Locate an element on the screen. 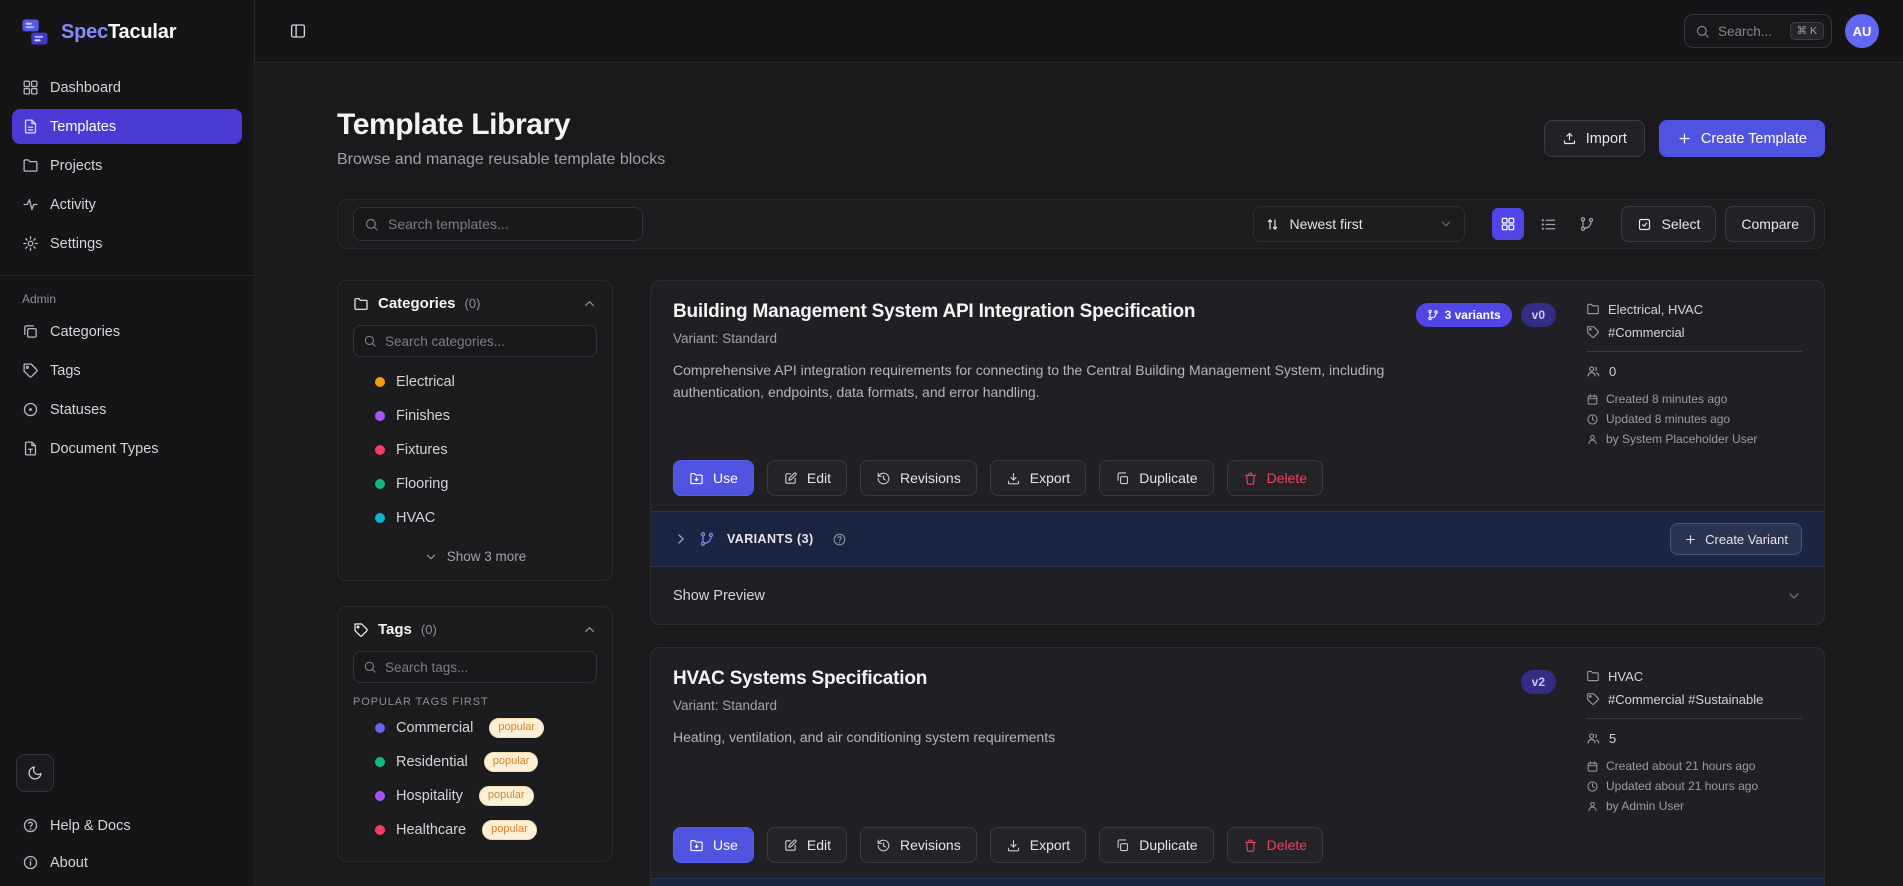 The height and width of the screenshot is (886, 1903). panel-left-icon is located at coordinates (298, 31).